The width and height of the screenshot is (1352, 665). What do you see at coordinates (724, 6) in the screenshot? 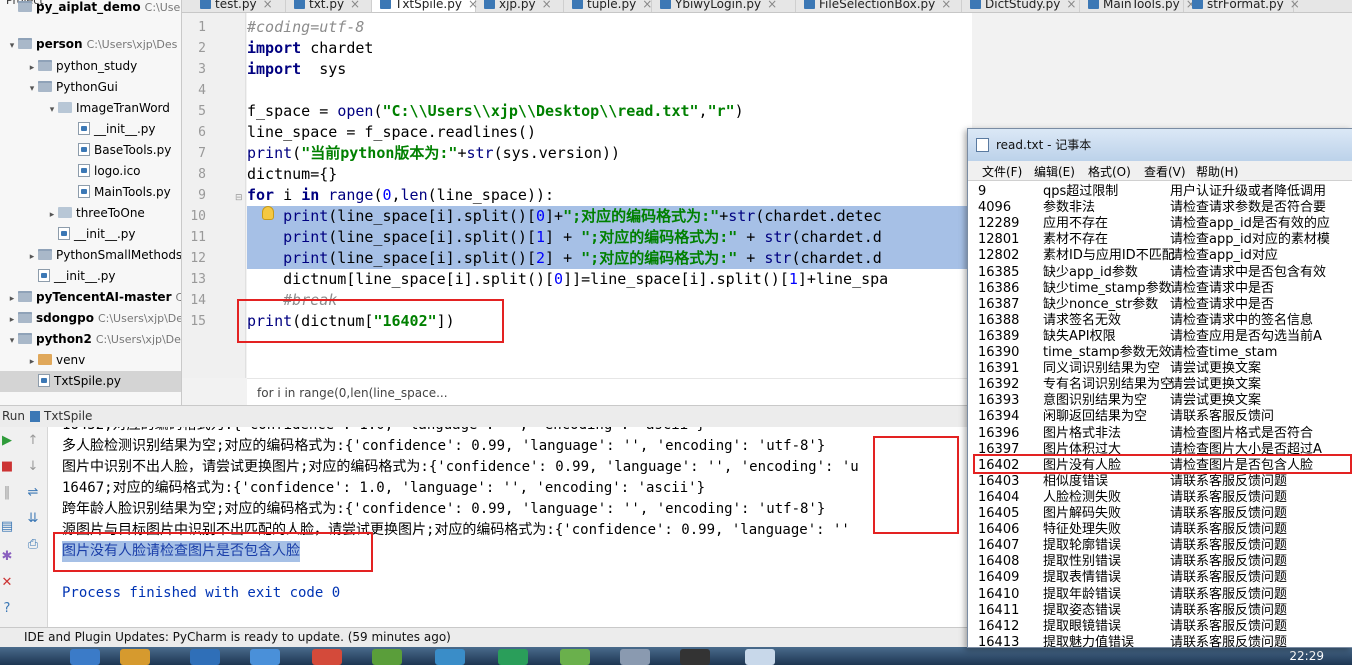
I see `editor-tab: YbiwyLogin.py ×` at bounding box center [724, 6].